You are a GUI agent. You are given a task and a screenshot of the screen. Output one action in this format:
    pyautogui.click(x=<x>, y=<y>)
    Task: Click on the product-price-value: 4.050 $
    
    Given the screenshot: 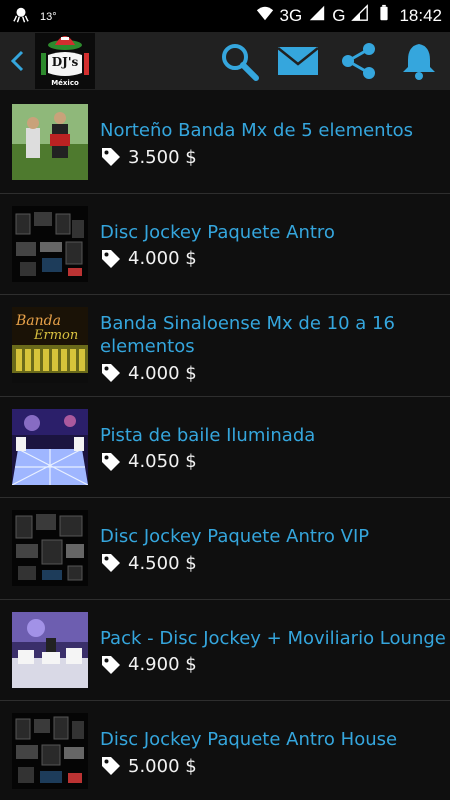 What is the action you would take?
    pyautogui.click(x=162, y=461)
    